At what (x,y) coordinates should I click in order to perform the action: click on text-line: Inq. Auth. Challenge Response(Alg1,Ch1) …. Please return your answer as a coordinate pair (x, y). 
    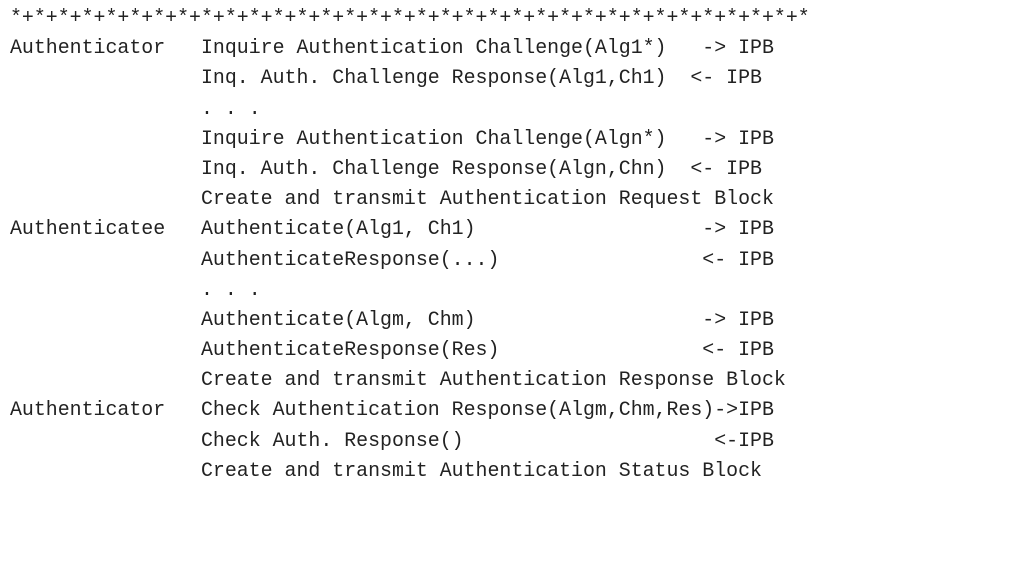
    Looking at the image, I should click on (386, 78).